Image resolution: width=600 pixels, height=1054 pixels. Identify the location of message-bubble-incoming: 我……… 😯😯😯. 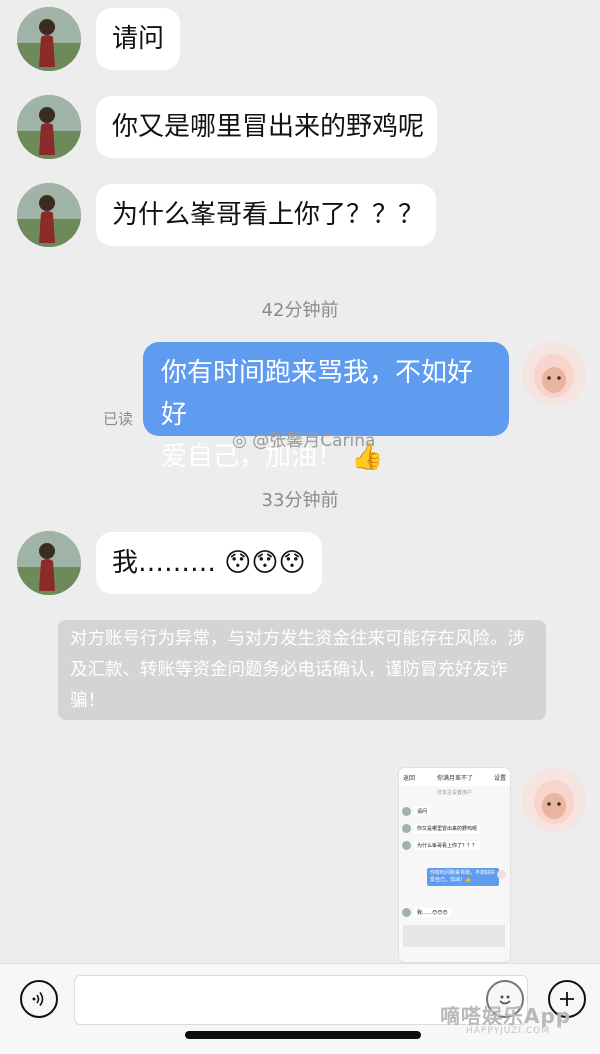
(209, 563).